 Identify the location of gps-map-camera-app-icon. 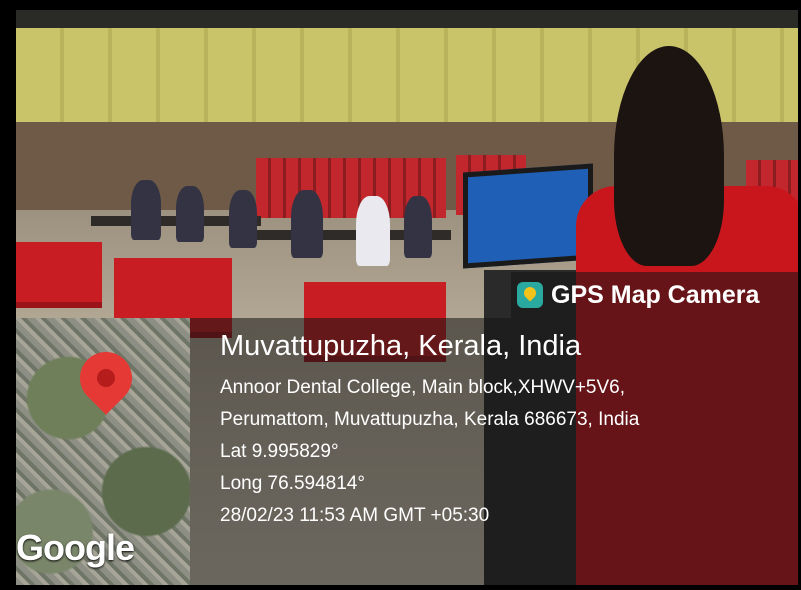
(530, 295).